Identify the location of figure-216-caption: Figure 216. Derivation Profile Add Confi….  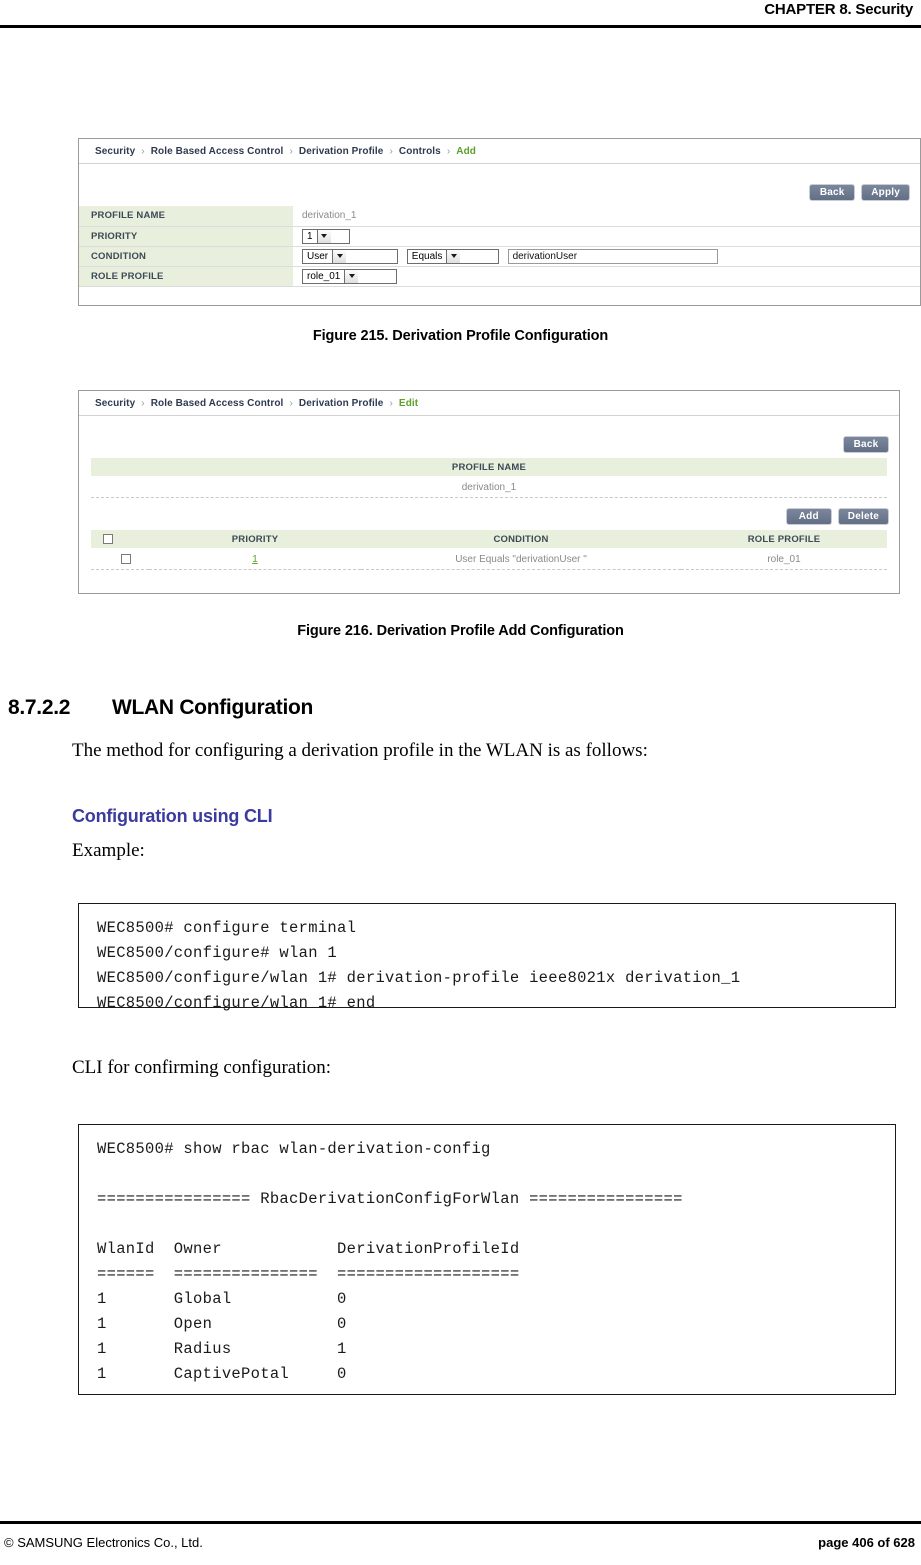
(460, 631).